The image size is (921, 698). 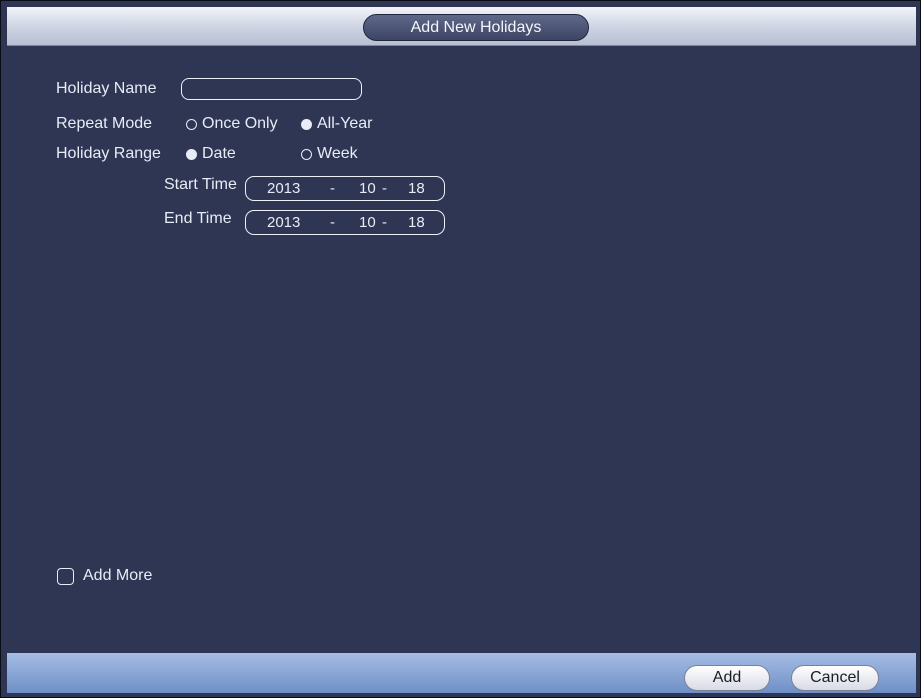 What do you see at coordinates (219, 153) in the screenshot?
I see `radio-date-label: Date` at bounding box center [219, 153].